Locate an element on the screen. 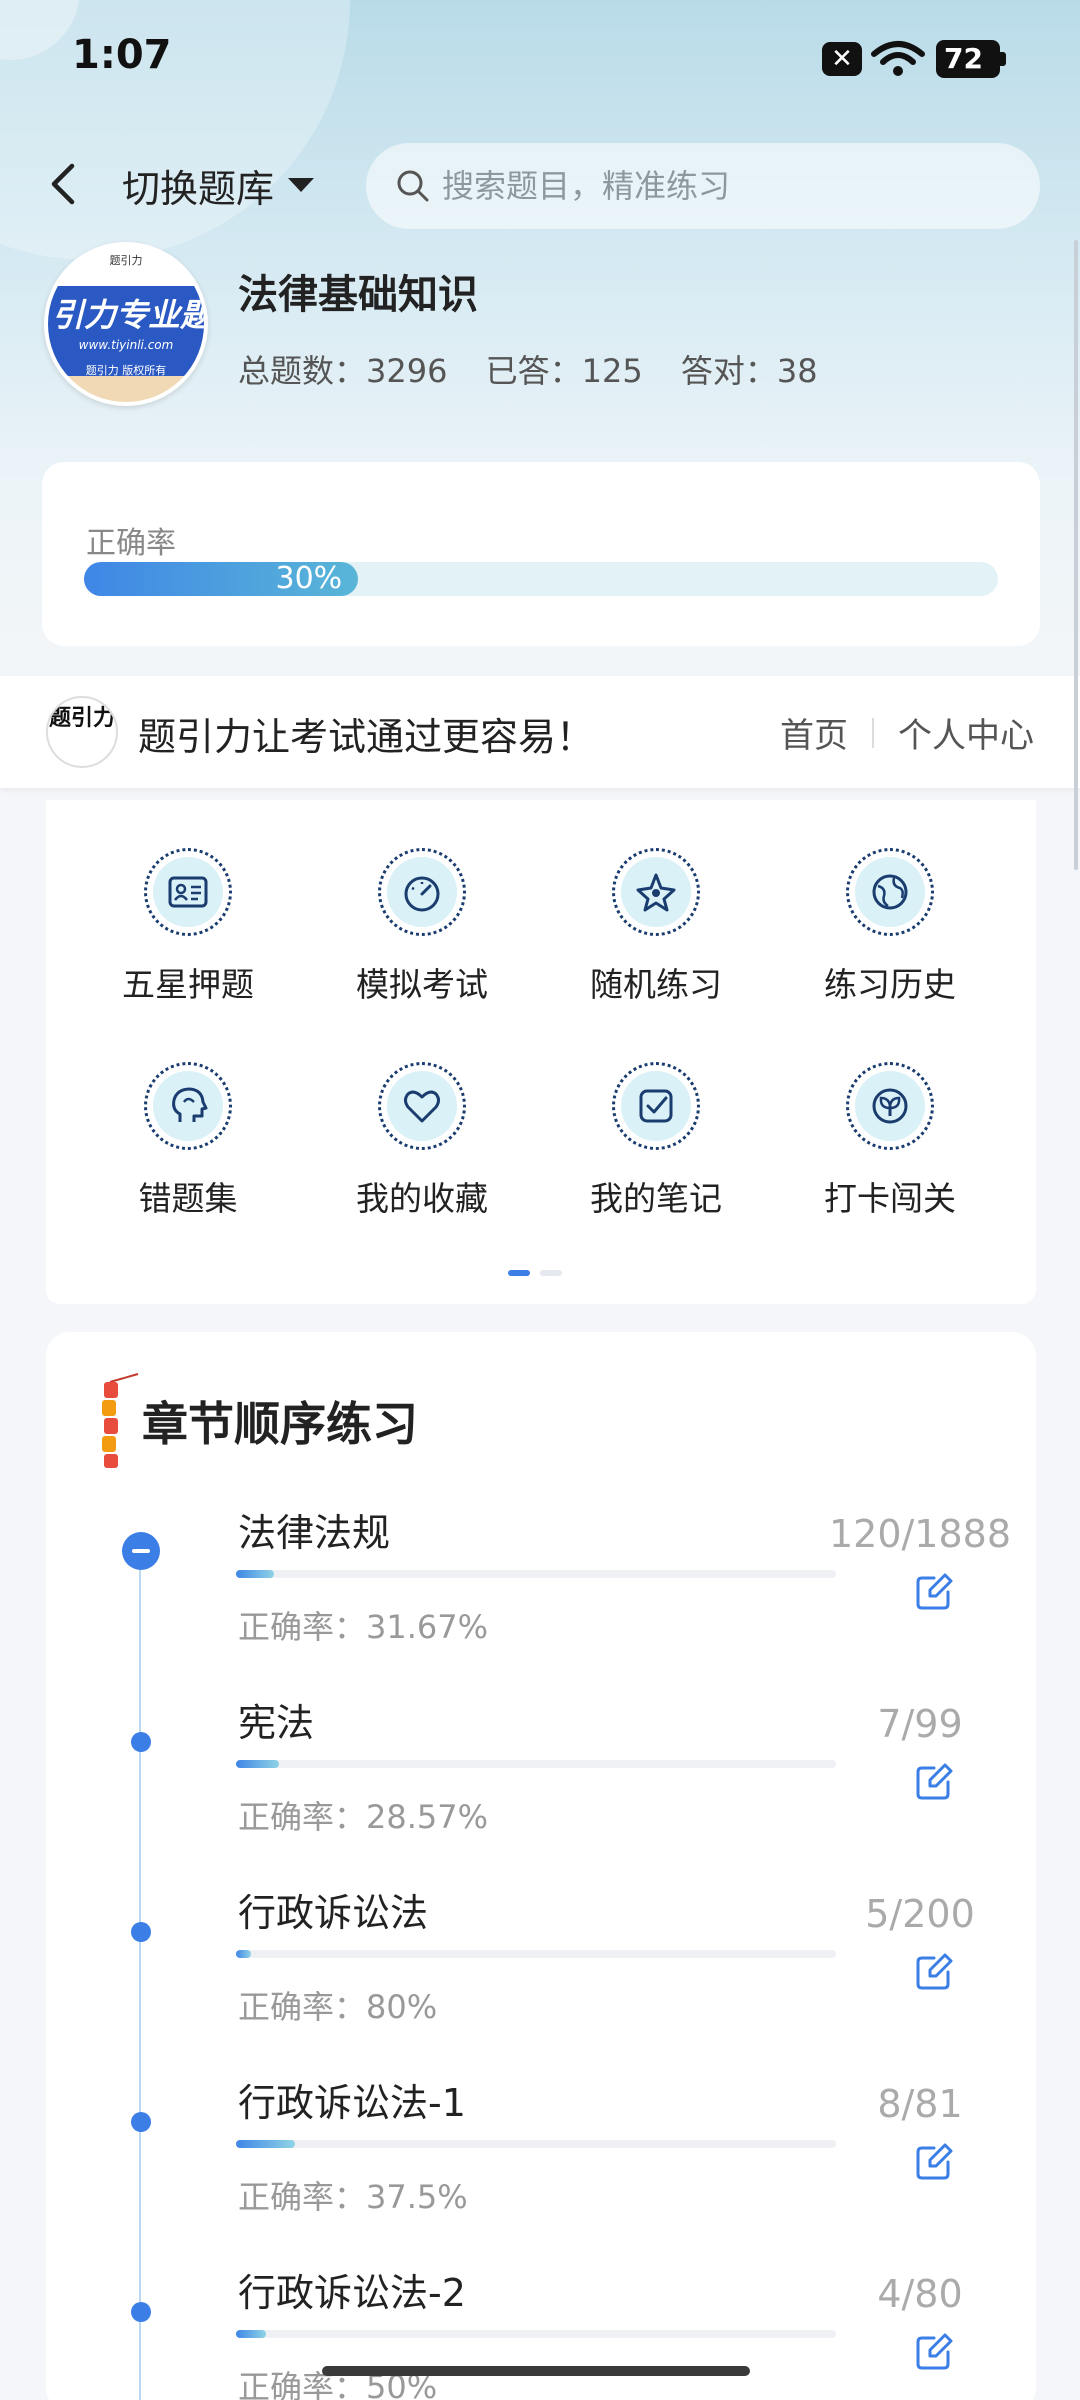  status-bar: 1:07 ✕ 72 is located at coordinates (540, 60).